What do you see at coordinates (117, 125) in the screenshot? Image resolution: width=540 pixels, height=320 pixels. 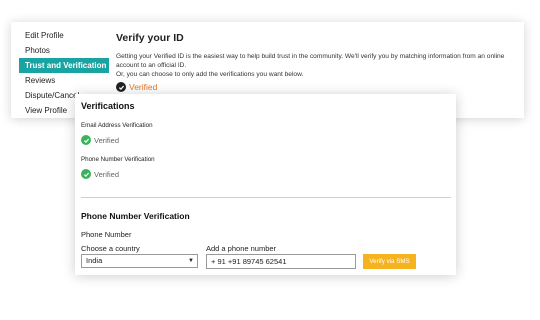 I see `email-verification-label: Email Address Verification` at bounding box center [117, 125].